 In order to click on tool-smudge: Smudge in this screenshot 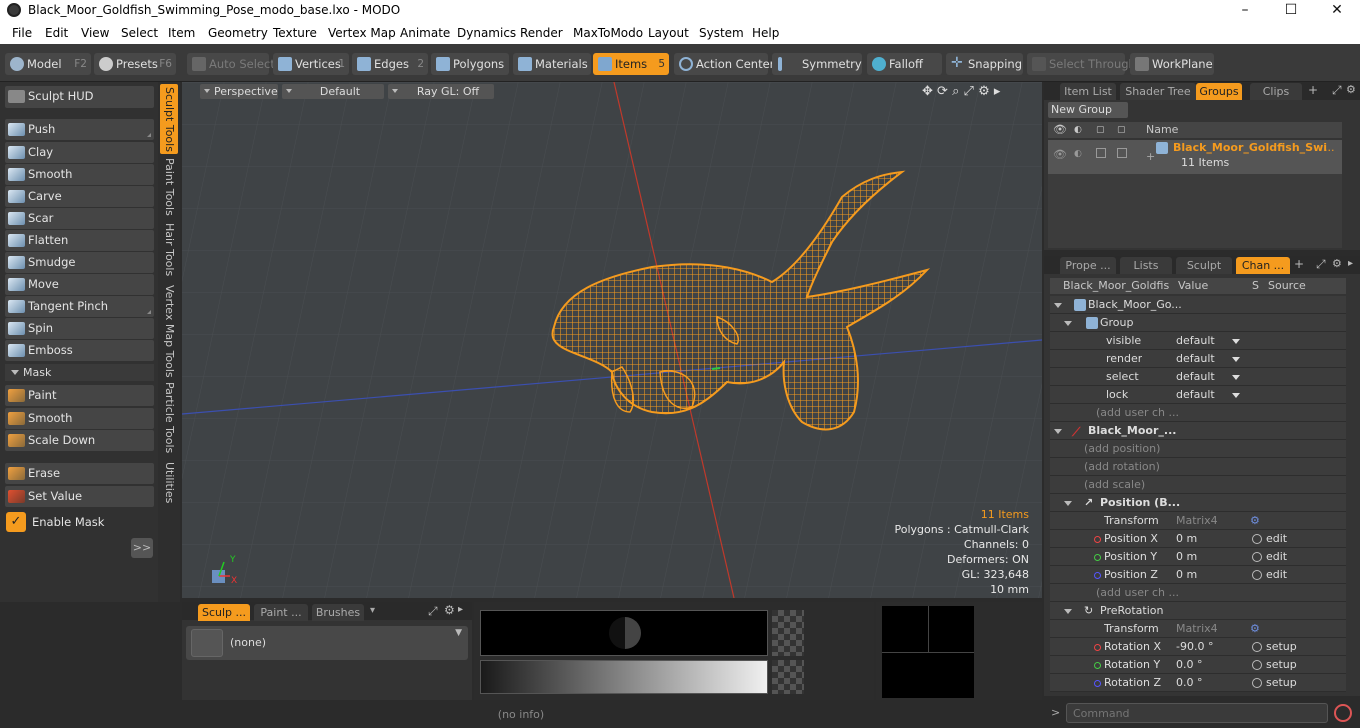, I will do `click(79, 262)`.